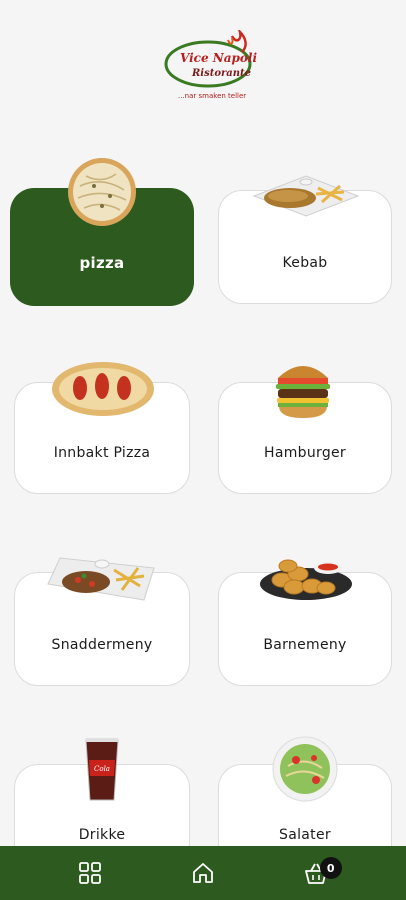 The width and height of the screenshot is (406, 900). What do you see at coordinates (102, 263) in the screenshot?
I see `category-label: pizza` at bounding box center [102, 263].